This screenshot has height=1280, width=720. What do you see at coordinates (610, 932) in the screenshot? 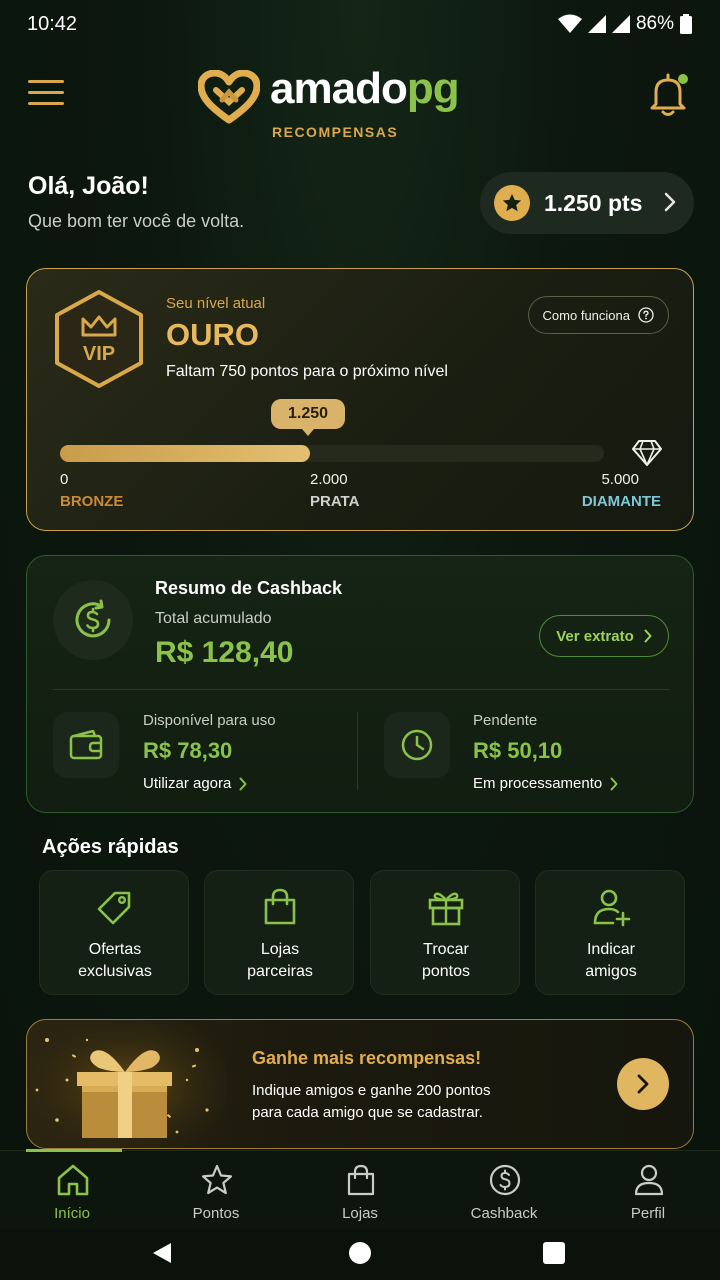
I see `quick-action-refer-friends: Indicar amigos` at bounding box center [610, 932].